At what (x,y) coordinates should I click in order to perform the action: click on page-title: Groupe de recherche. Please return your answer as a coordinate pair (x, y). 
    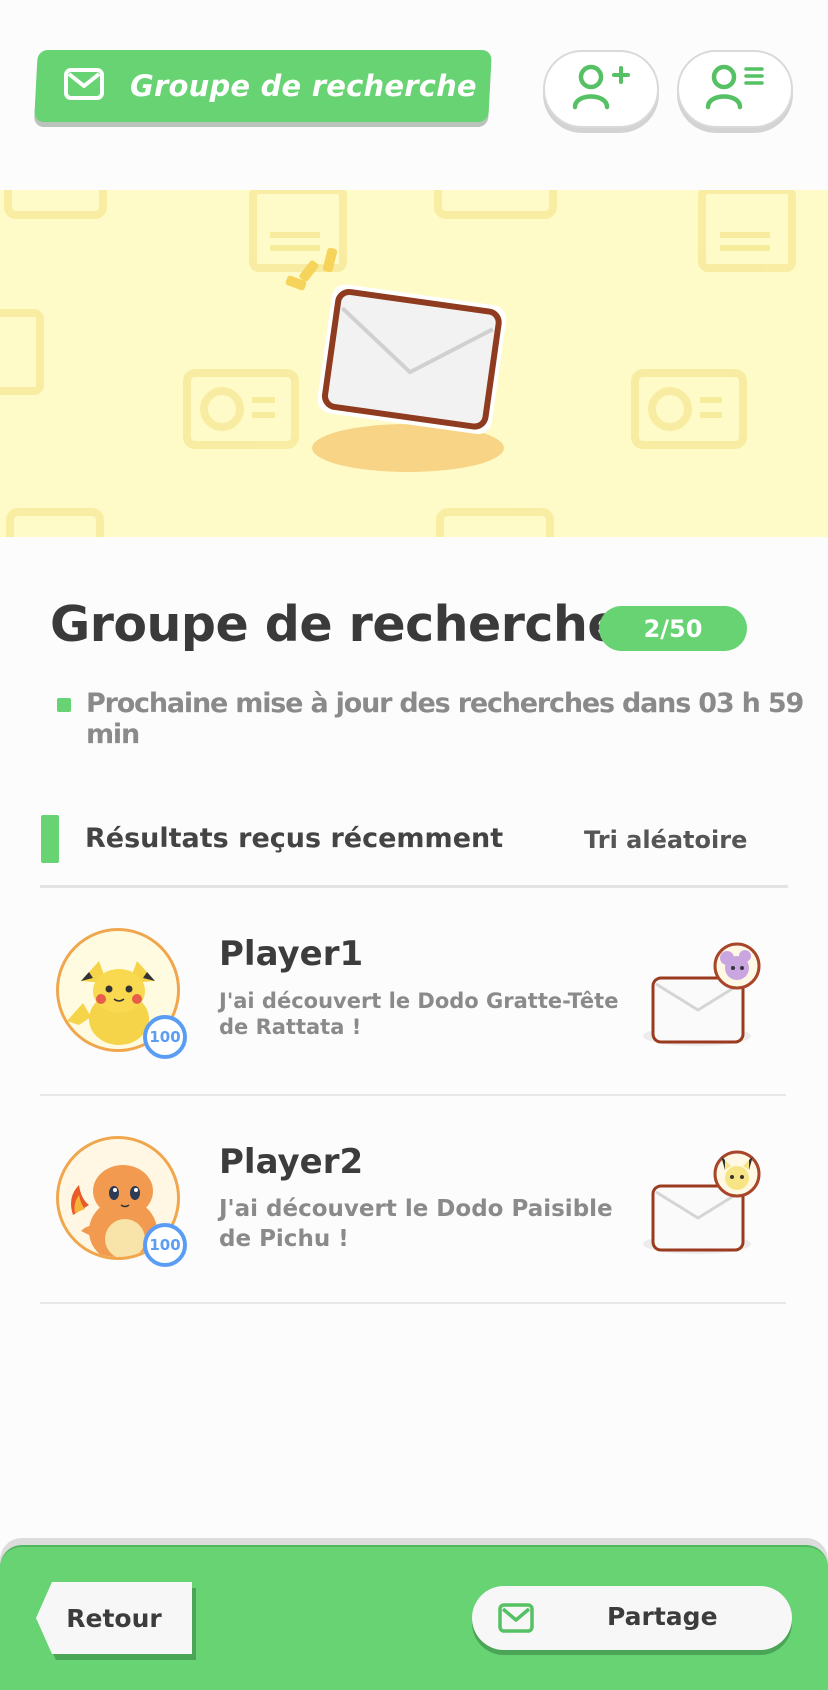
    Looking at the image, I should click on (335, 624).